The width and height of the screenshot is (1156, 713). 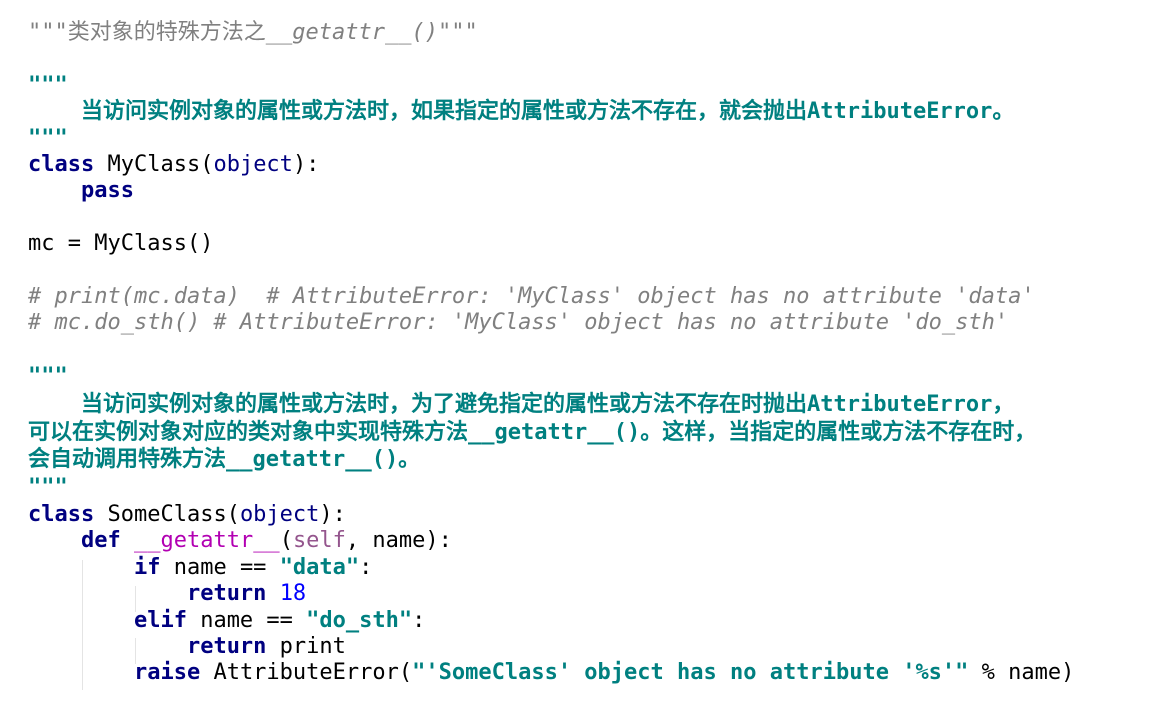 What do you see at coordinates (551, 33) in the screenshot?
I see `code-line: """类对象的特殊方法之__getattr__()"""` at bounding box center [551, 33].